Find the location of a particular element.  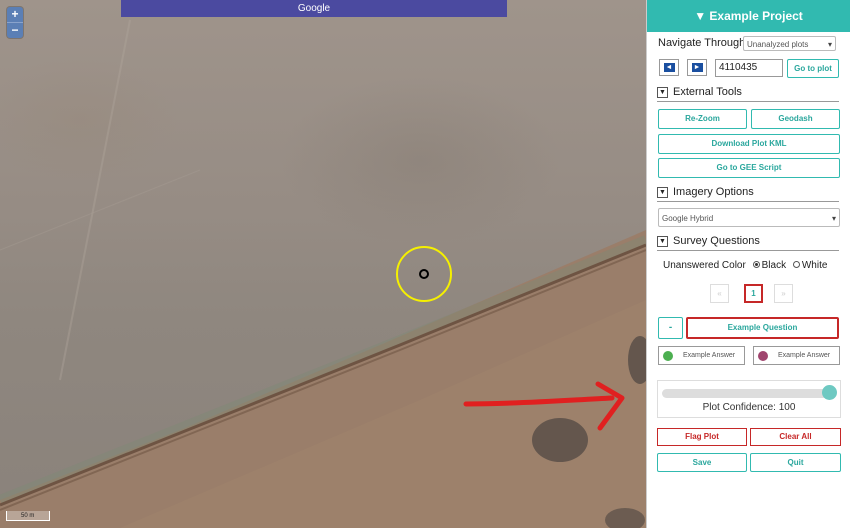

navigate-label: Navigate Through: is located at coordinates (703, 43).